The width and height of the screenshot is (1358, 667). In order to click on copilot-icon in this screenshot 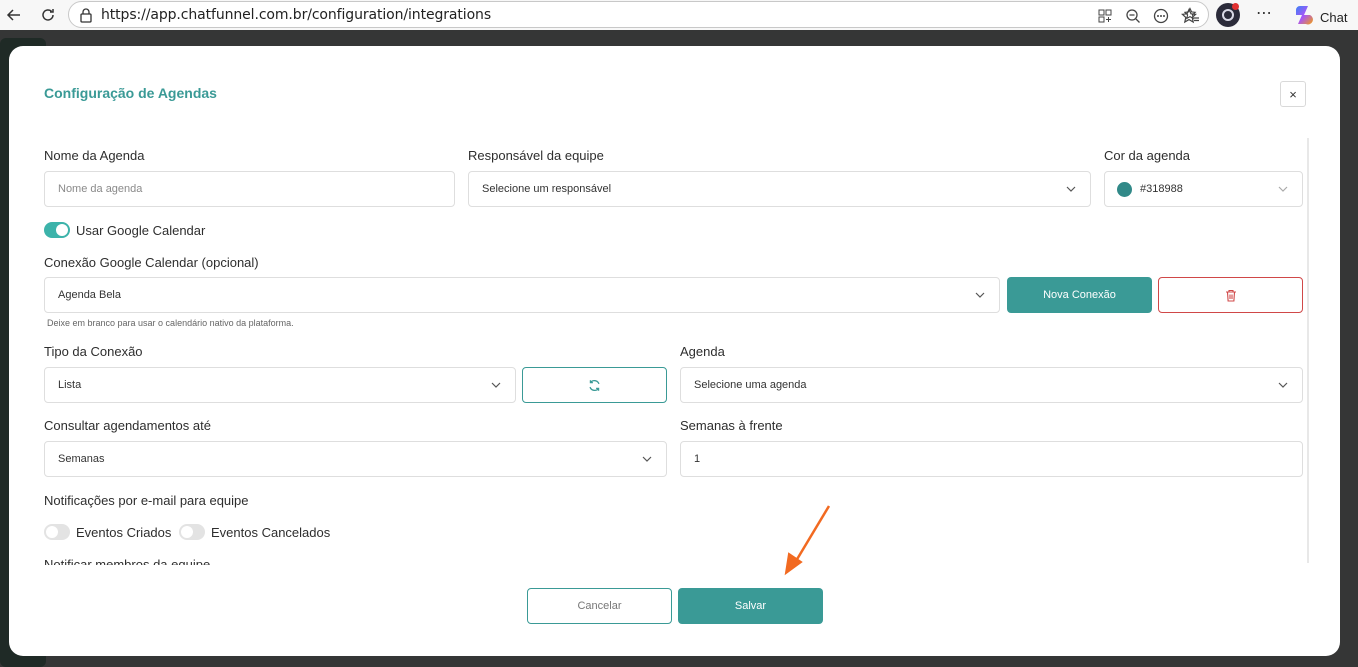, I will do `click(1303, 17)`.